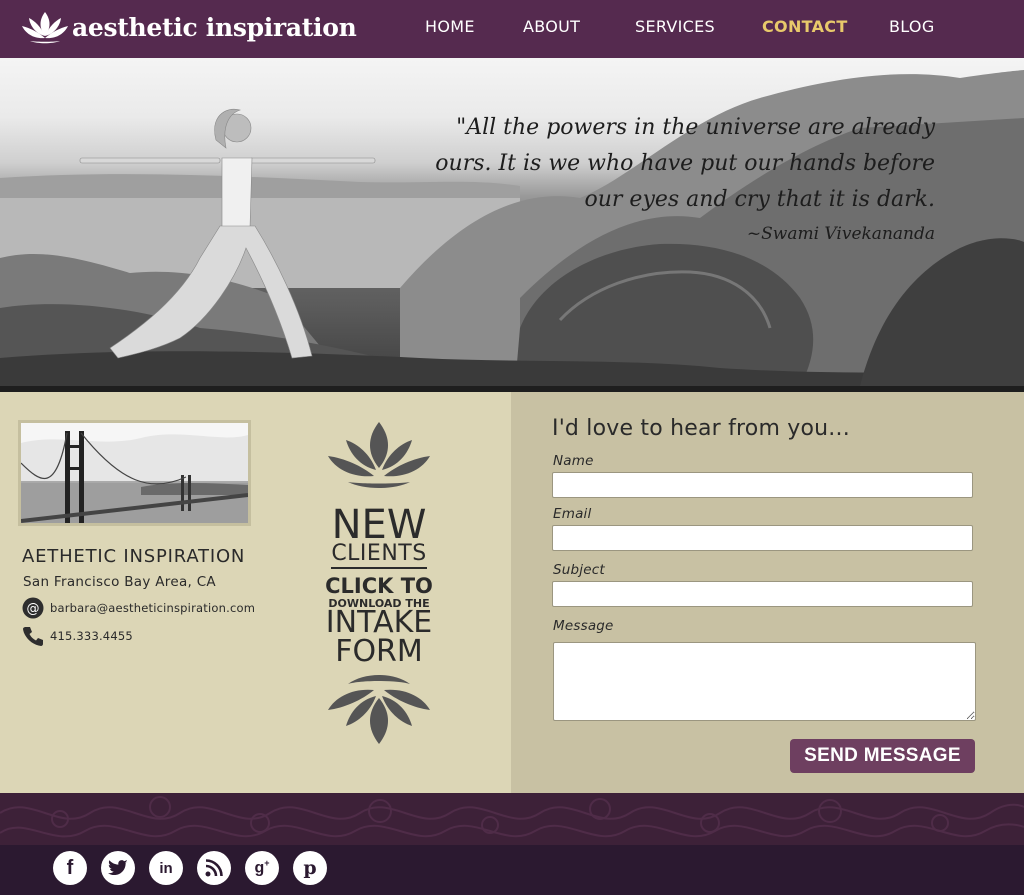 This screenshot has height=895, width=1024. What do you see at coordinates (762, 485) in the screenshot?
I see `name-field` at bounding box center [762, 485].